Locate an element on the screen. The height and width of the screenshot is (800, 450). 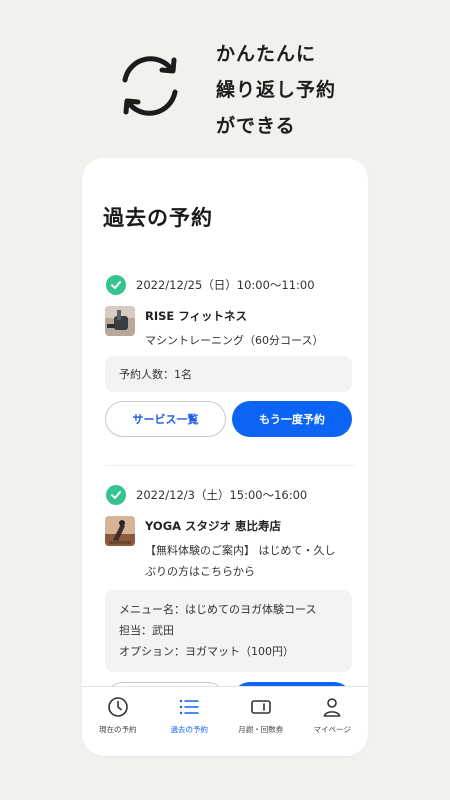
tab-label: 月謝・回数券 is located at coordinates (261, 729).